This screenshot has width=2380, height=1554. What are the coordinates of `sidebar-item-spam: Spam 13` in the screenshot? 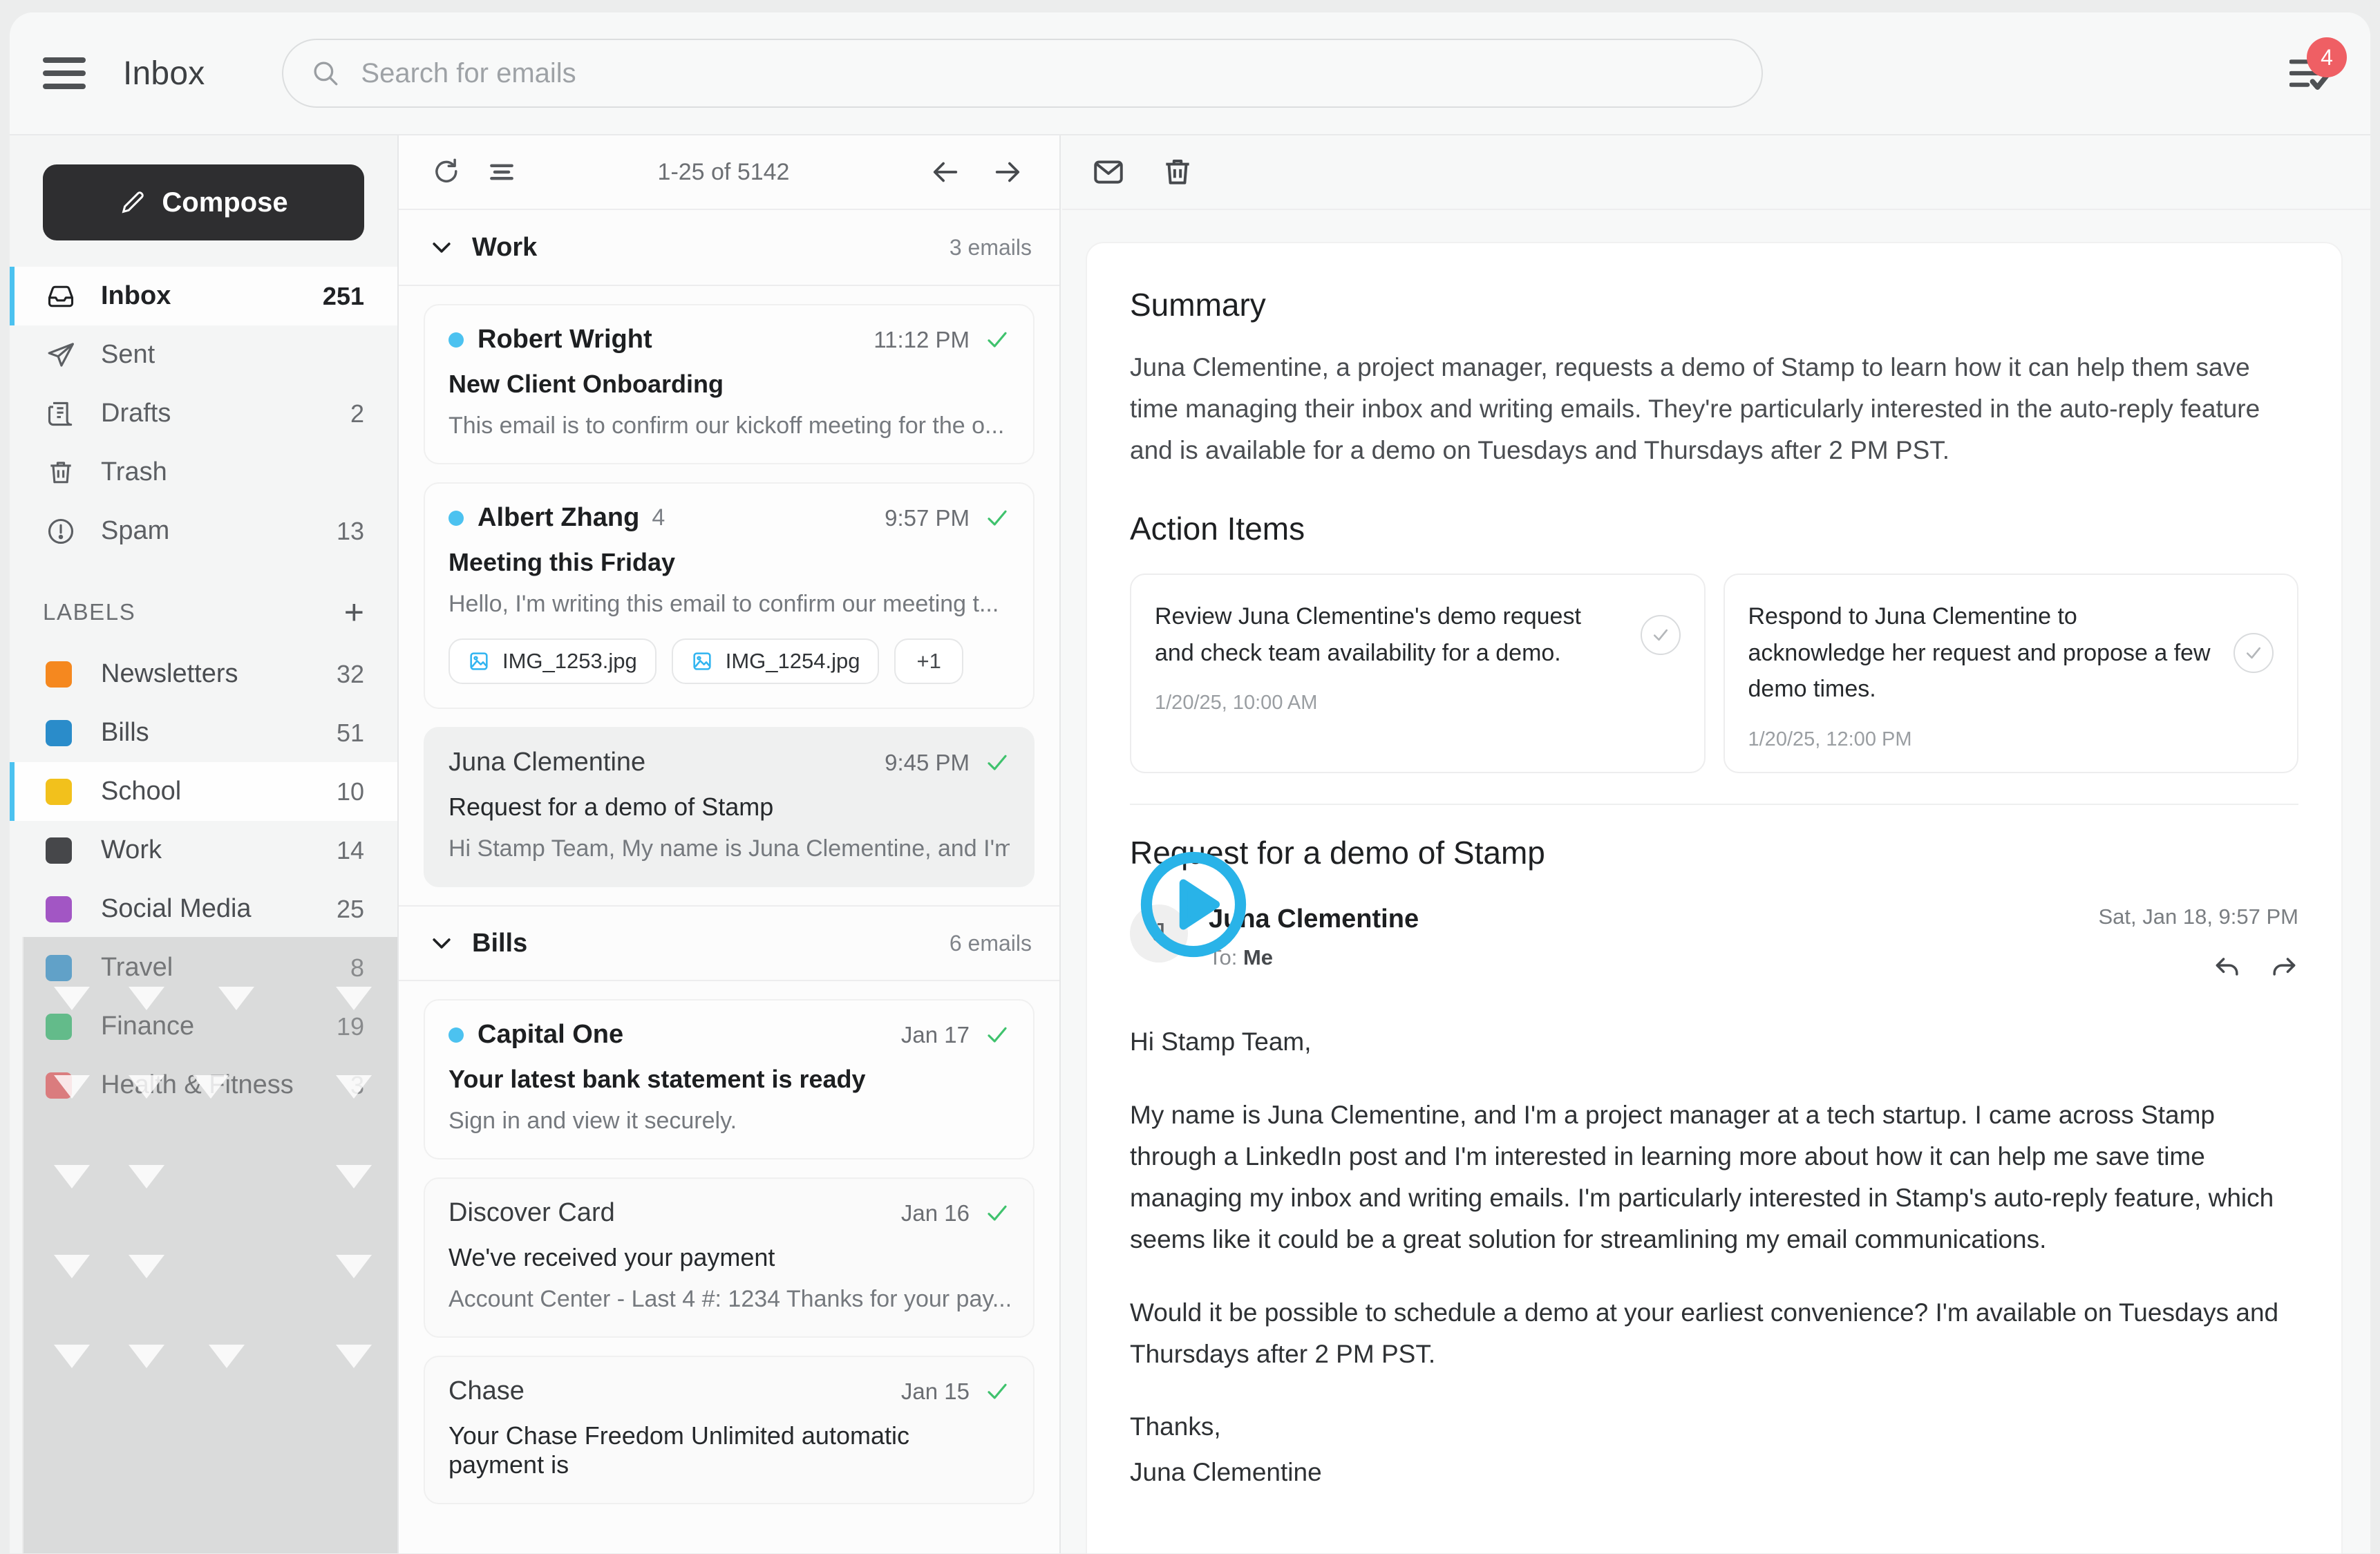 It's located at (203, 531).